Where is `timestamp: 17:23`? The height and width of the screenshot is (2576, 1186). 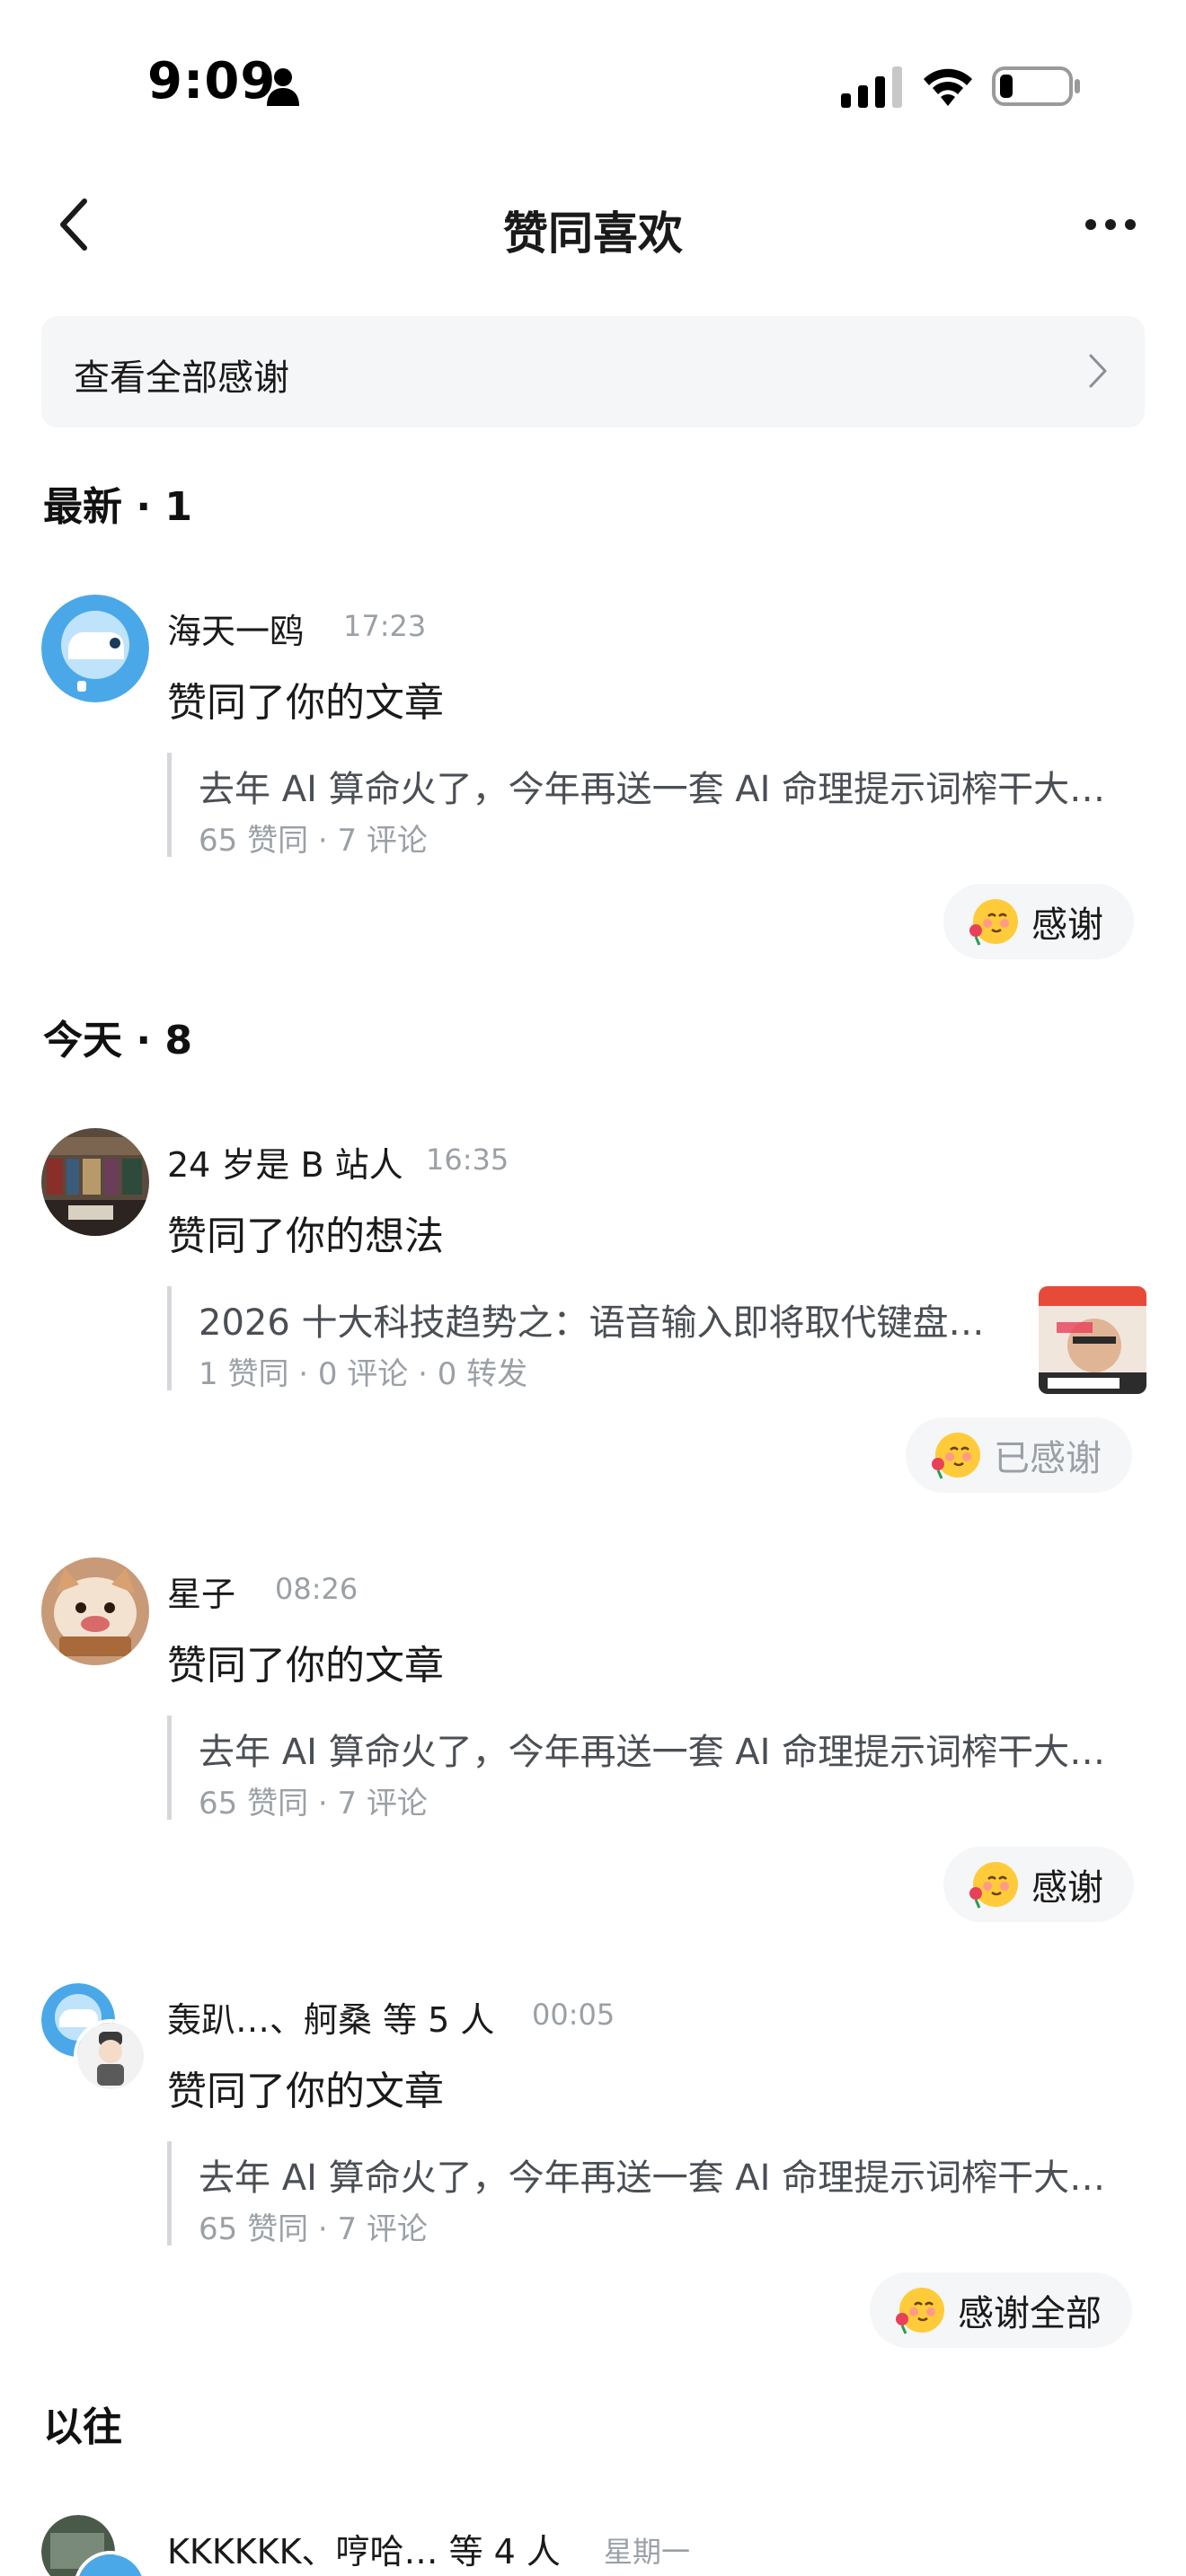
timestamp: 17:23 is located at coordinates (385, 626).